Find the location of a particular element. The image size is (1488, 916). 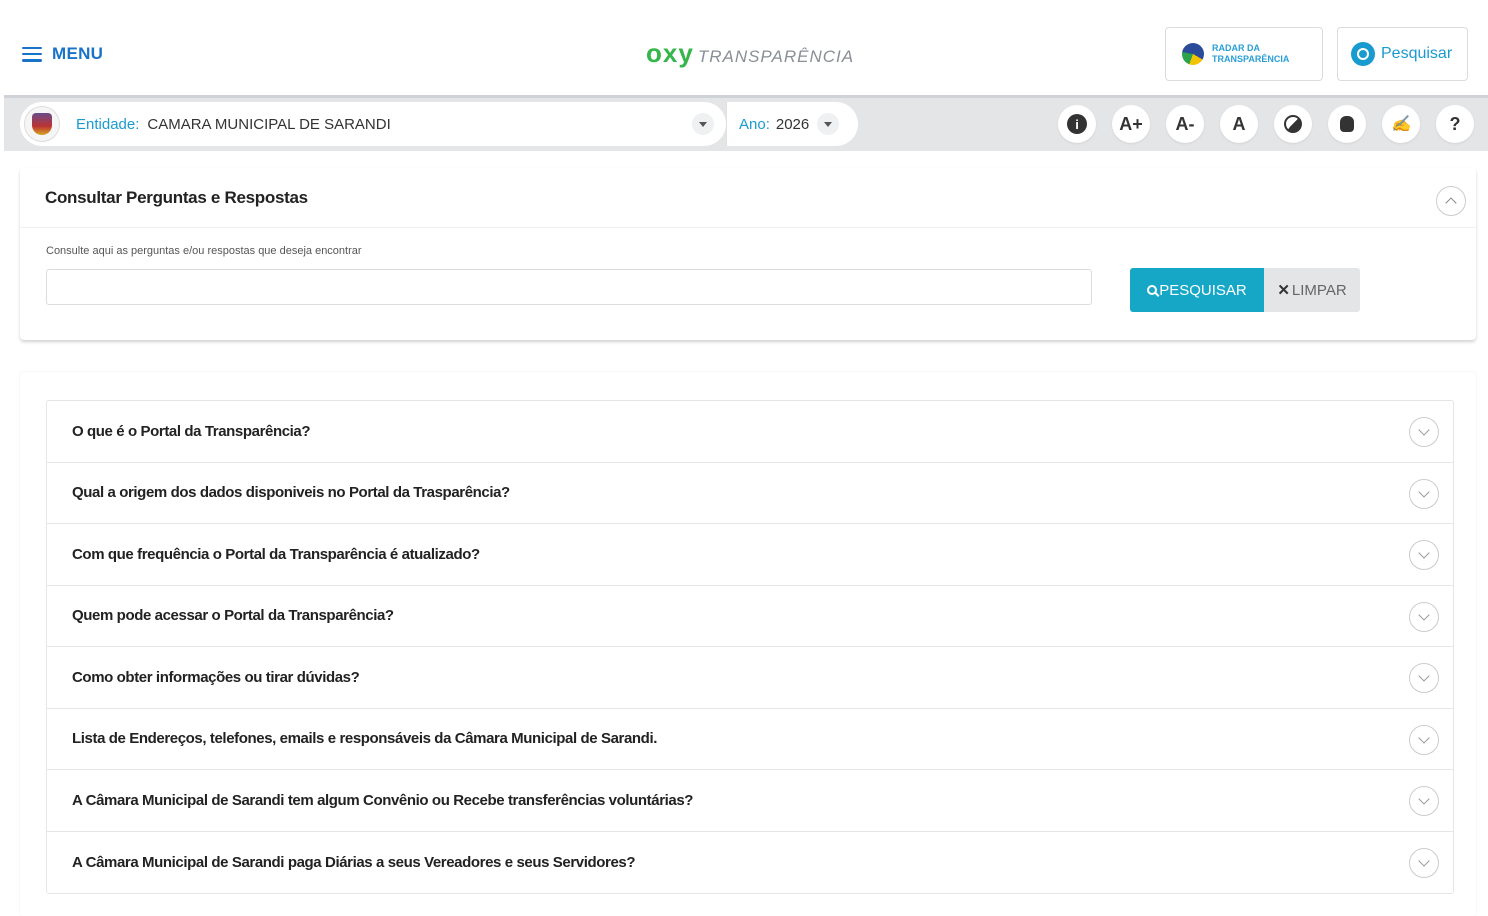

entity-value: CAMARA MUNICIPAL DE SARANDI is located at coordinates (269, 124).